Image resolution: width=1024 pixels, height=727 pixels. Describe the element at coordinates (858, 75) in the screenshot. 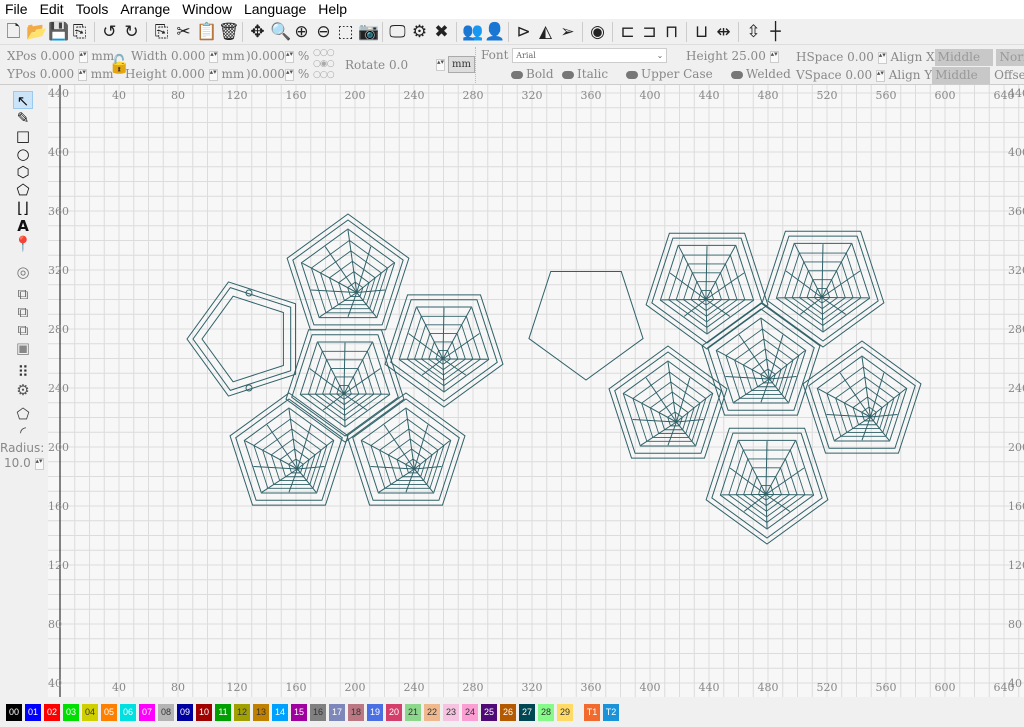

I see `vspace-field: 0.00` at that location.